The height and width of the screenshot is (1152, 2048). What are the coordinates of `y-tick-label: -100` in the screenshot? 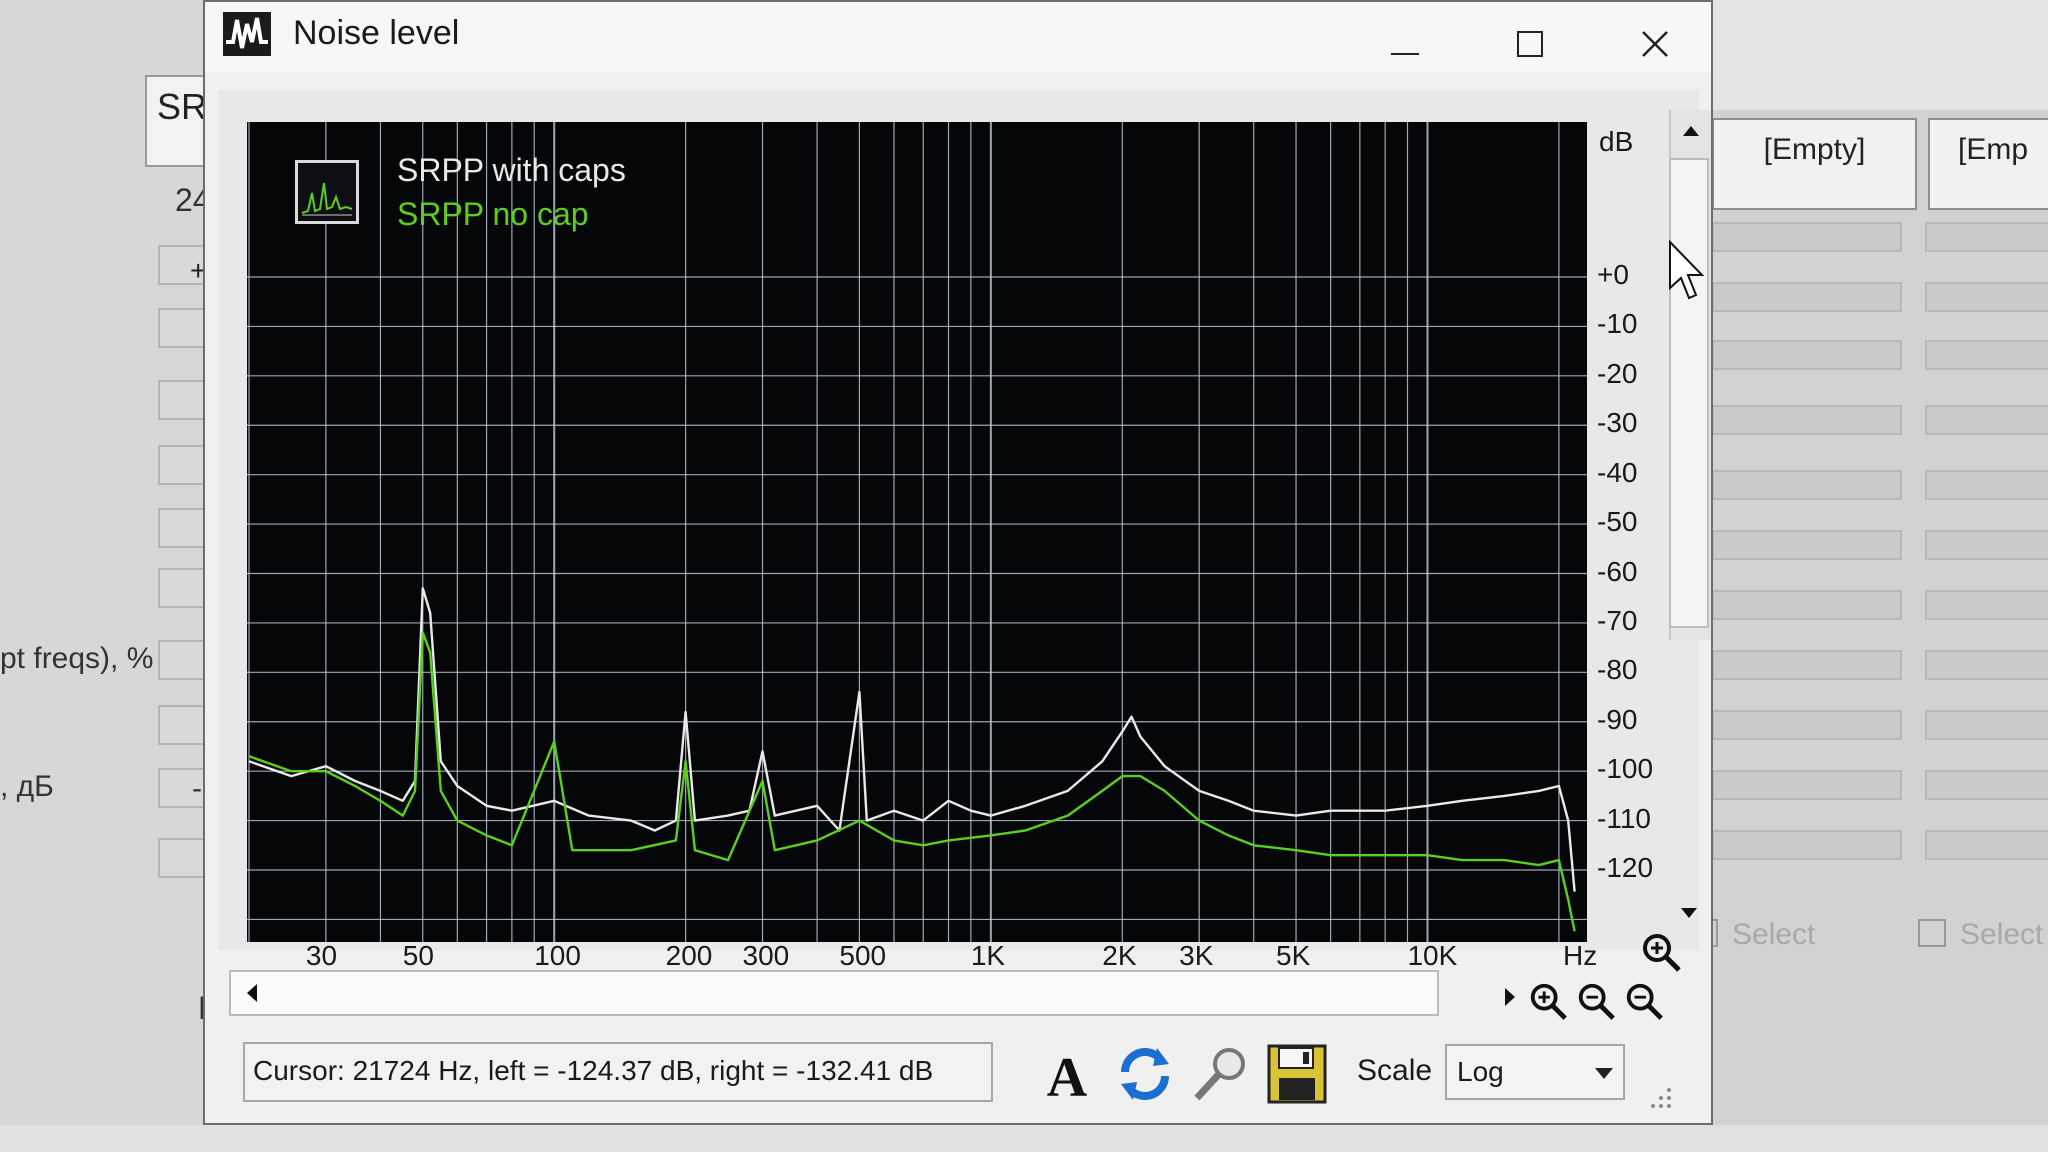 It's located at (1625, 769).